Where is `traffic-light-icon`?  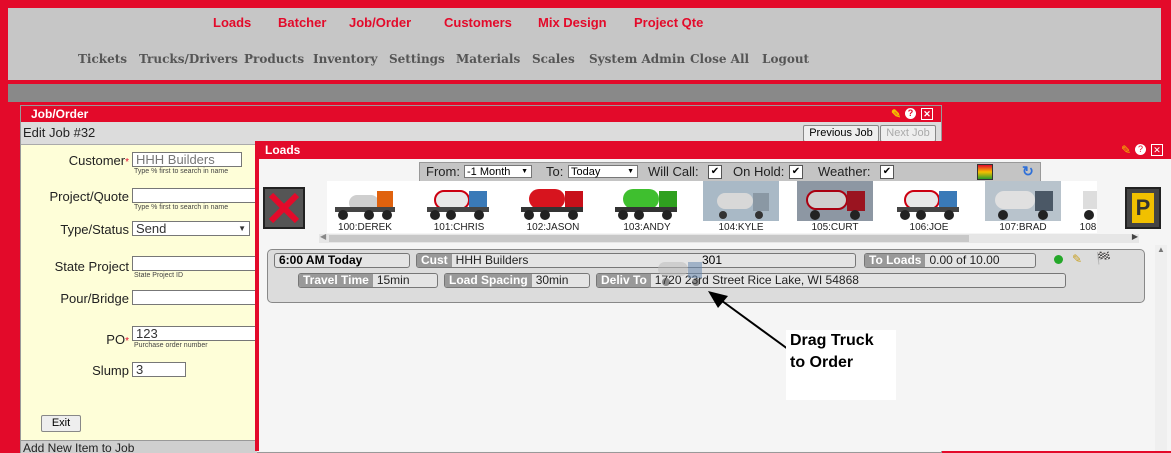
traffic-light-icon is located at coordinates (985, 172).